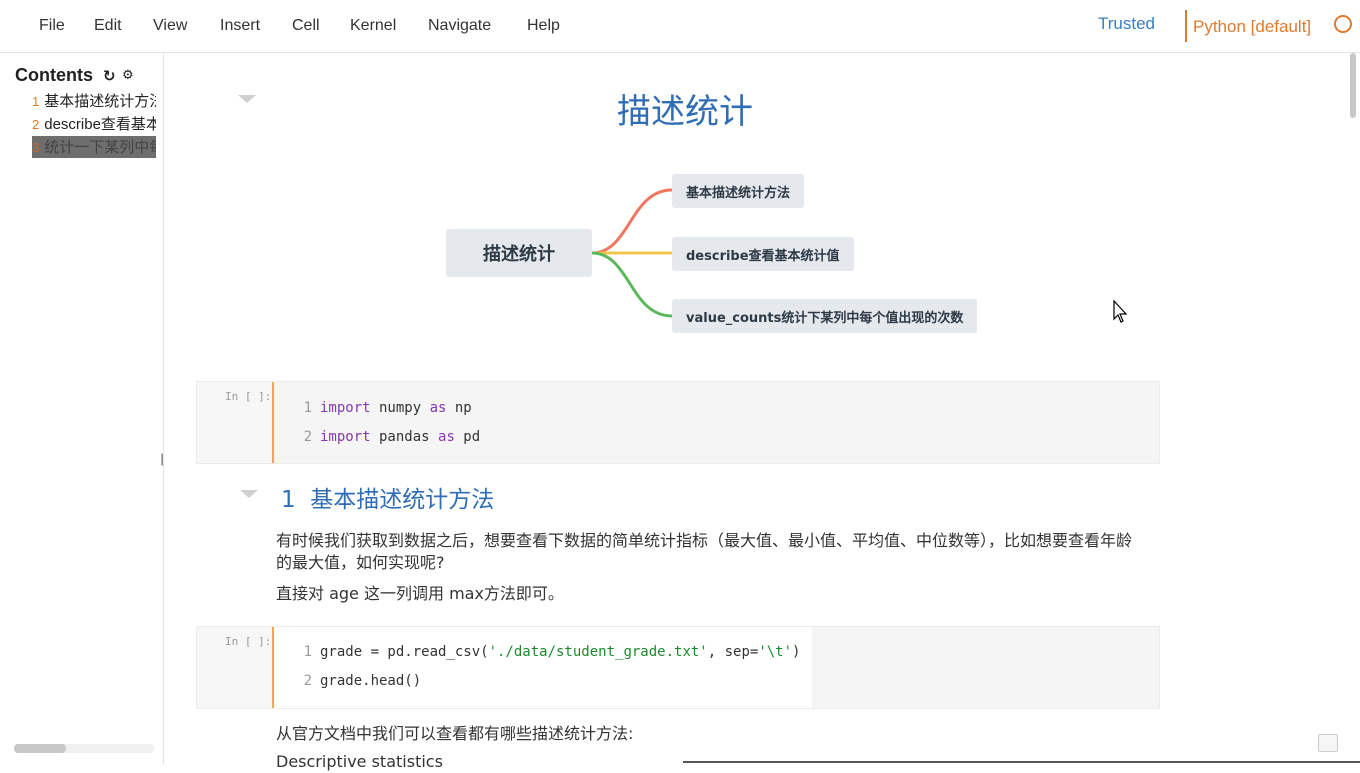 Image resolution: width=1360 pixels, height=773 pixels. What do you see at coordinates (400, 408) in the screenshot?
I see `code-token: numpy` at bounding box center [400, 408].